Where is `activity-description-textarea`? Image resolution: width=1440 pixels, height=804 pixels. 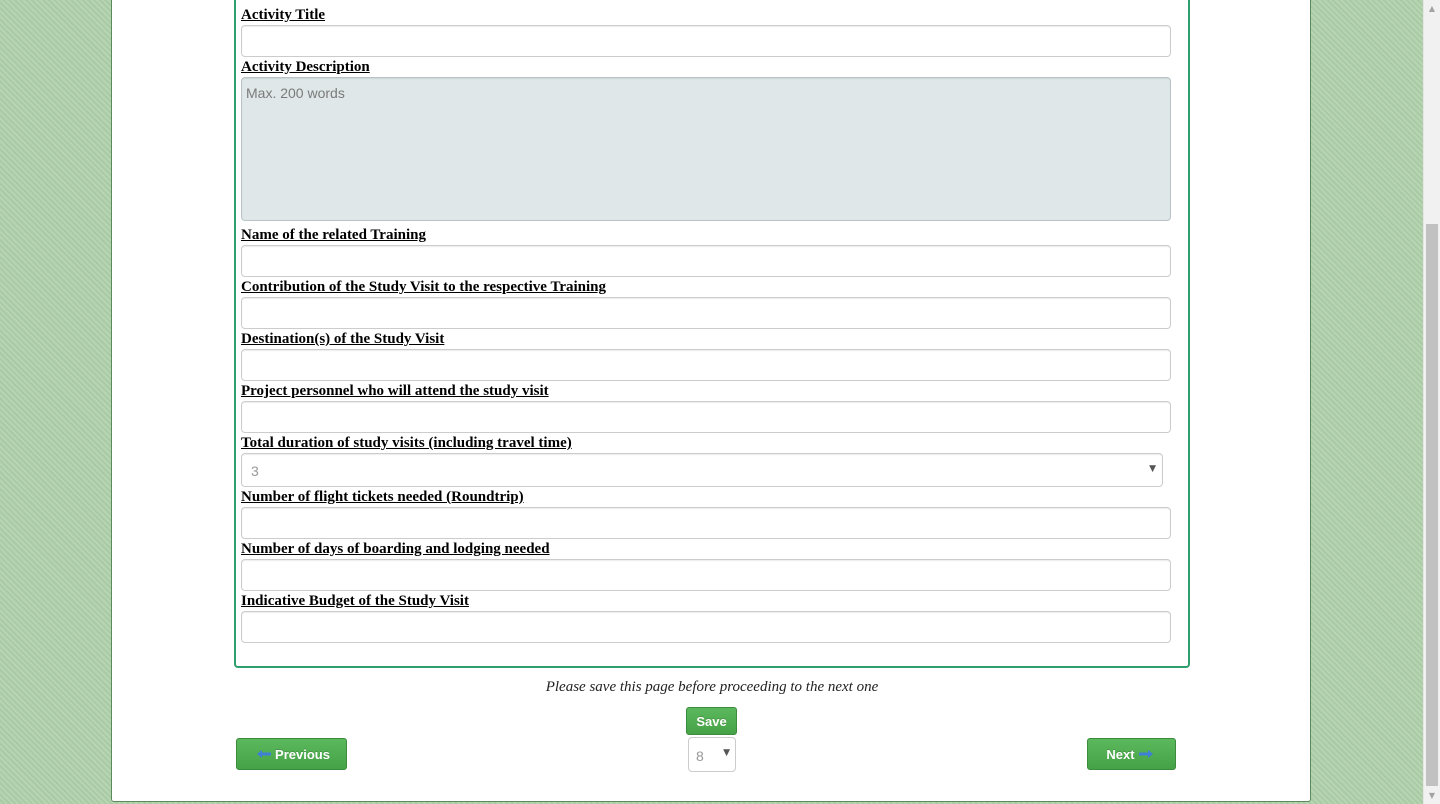
activity-description-textarea is located at coordinates (706, 149).